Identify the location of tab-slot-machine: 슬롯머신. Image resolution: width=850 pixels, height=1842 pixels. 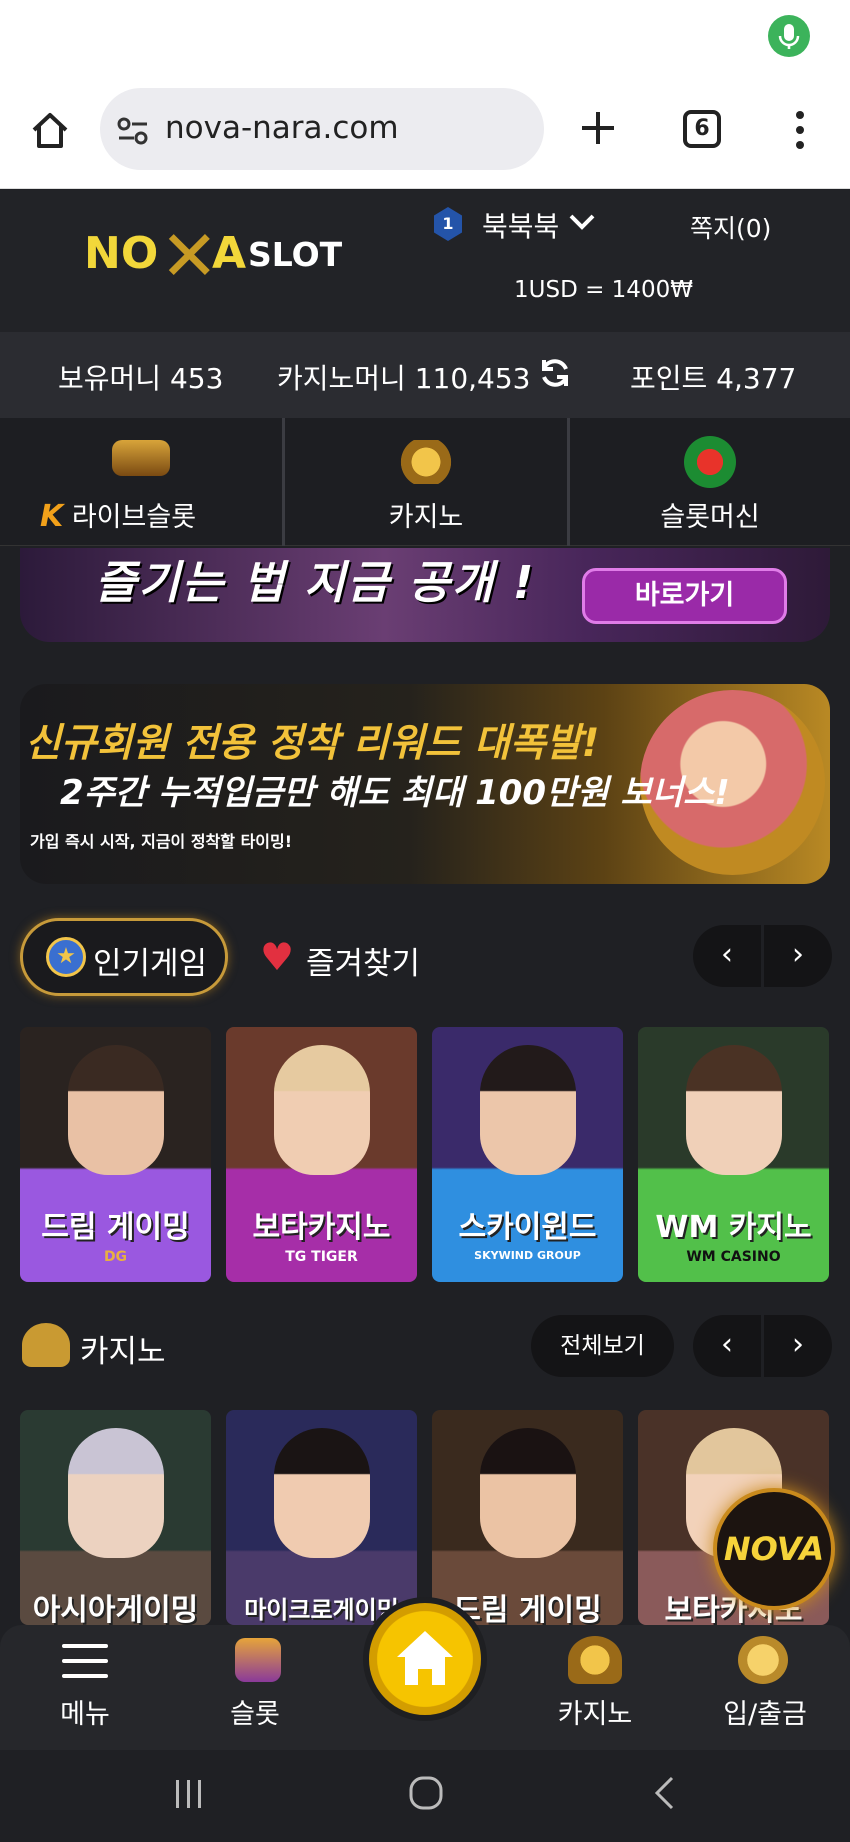
(710, 482).